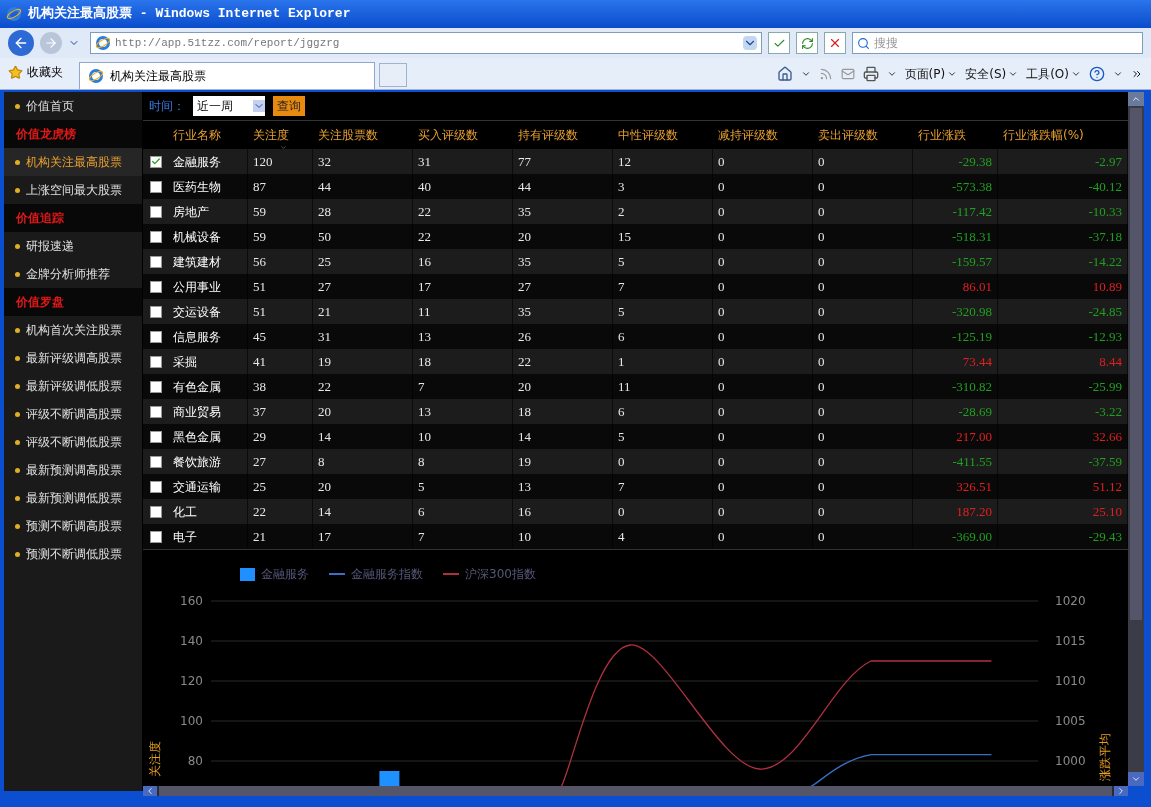 The height and width of the screenshot is (807, 1151). Describe the element at coordinates (289, 106) in the screenshot. I see `query-button: 查询` at that location.